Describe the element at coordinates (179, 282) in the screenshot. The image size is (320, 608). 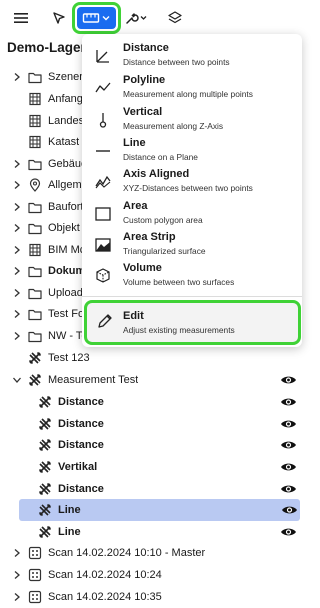
I see `menu-item-subtitle: Volume between two surfaces` at that location.